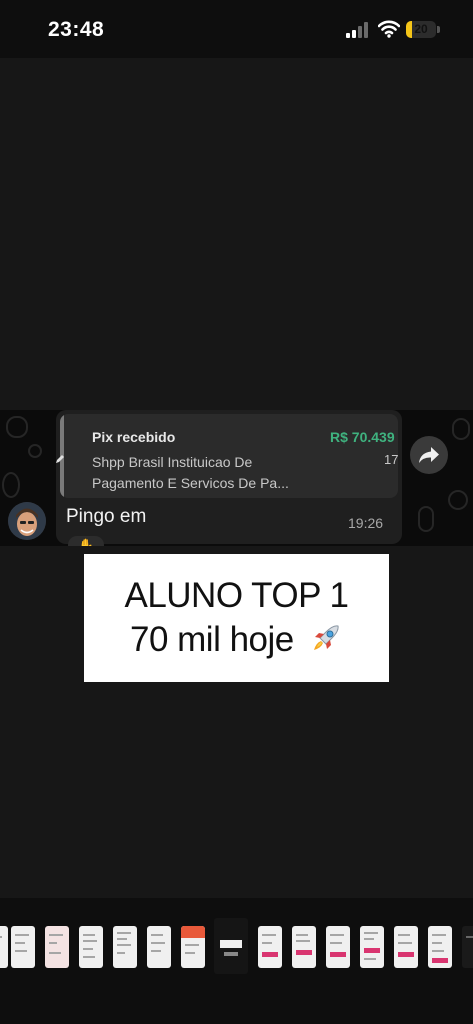  Describe the element at coordinates (236, 29) in the screenshot. I see `status-bar: 23:48 20` at that location.